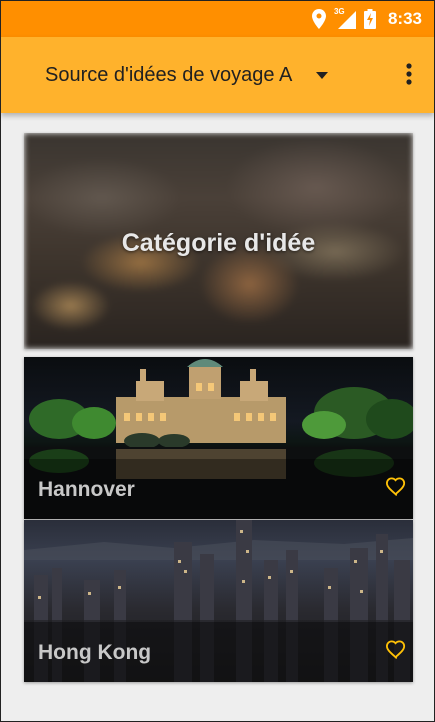  I want to click on category-label: Catégorie d'idée, so click(218, 243).